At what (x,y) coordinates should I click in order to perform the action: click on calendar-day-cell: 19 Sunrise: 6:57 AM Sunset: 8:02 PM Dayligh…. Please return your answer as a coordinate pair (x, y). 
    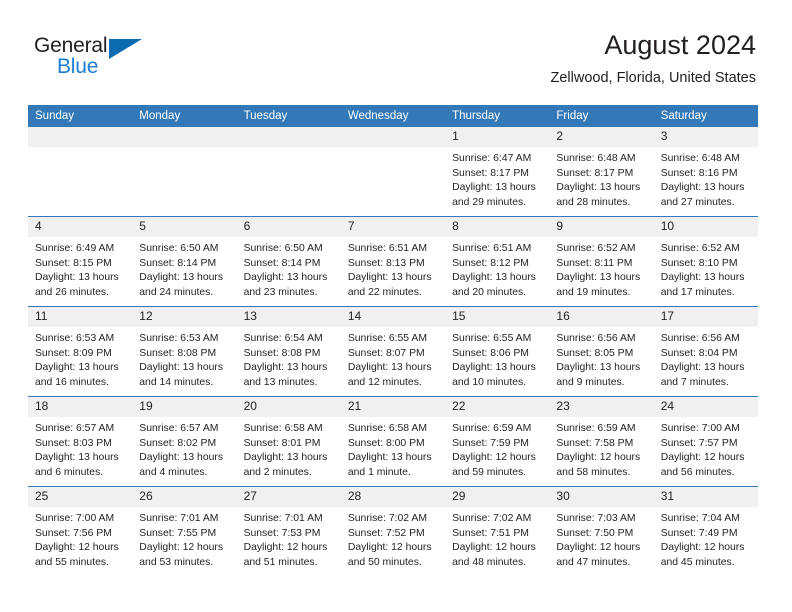
    Looking at the image, I should click on (184, 441).